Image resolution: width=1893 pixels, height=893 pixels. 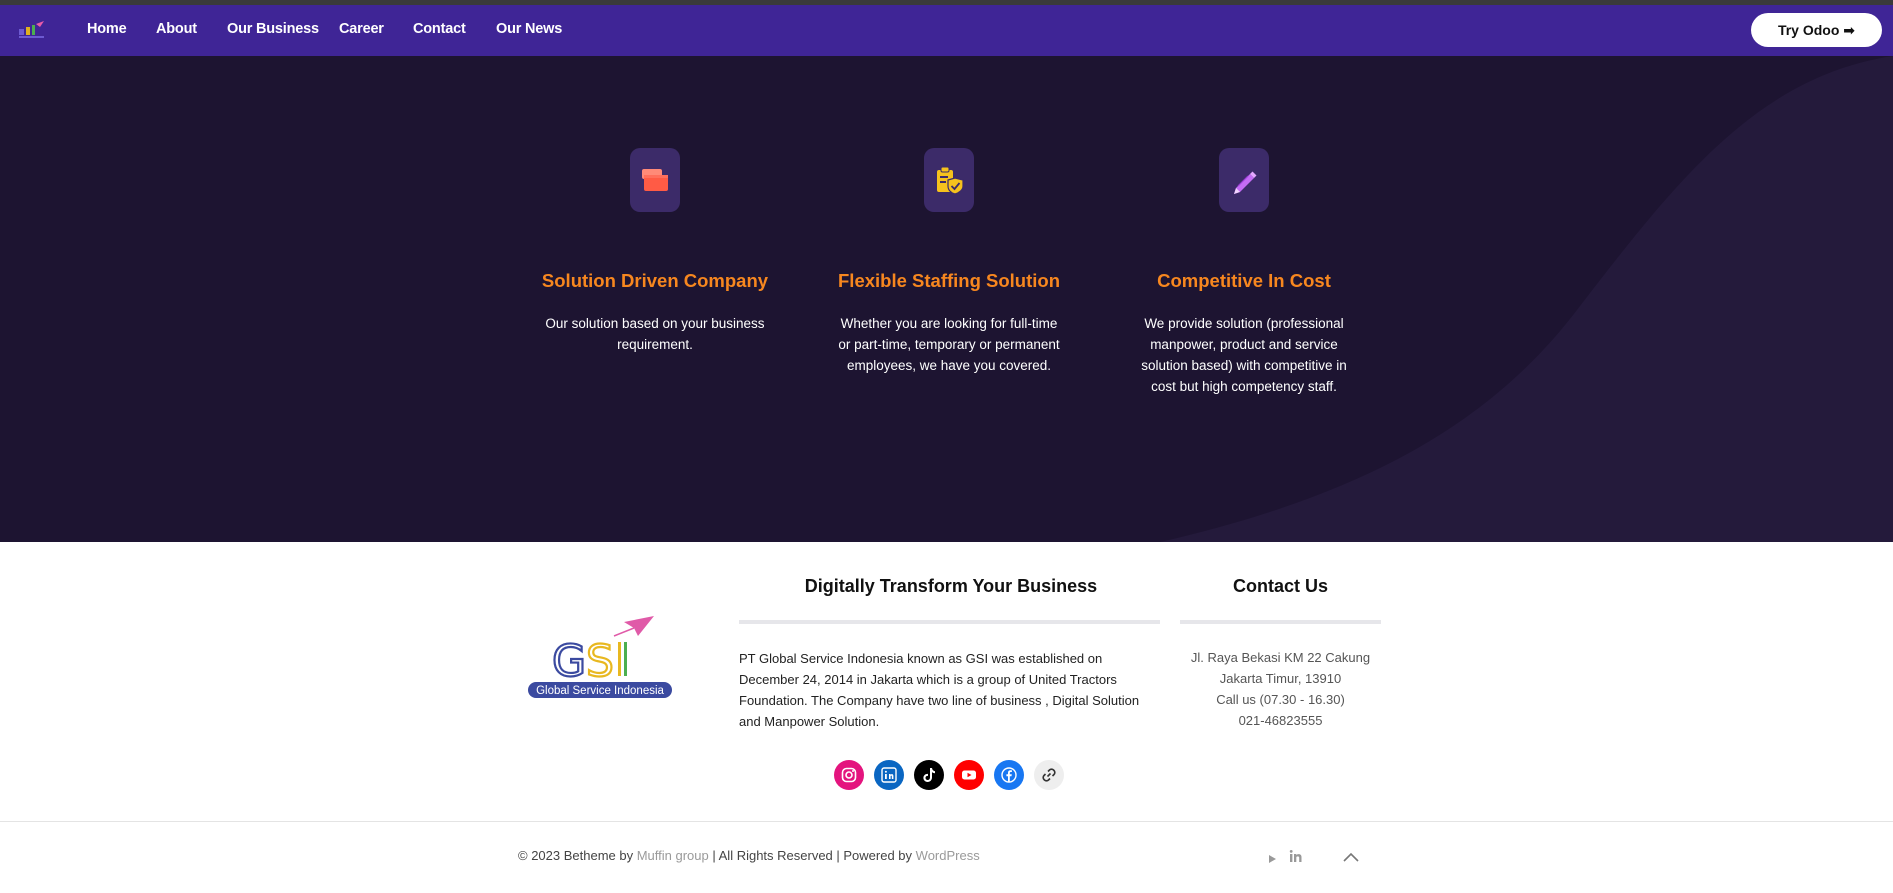 I want to click on nav-home: Home, so click(x=107, y=29).